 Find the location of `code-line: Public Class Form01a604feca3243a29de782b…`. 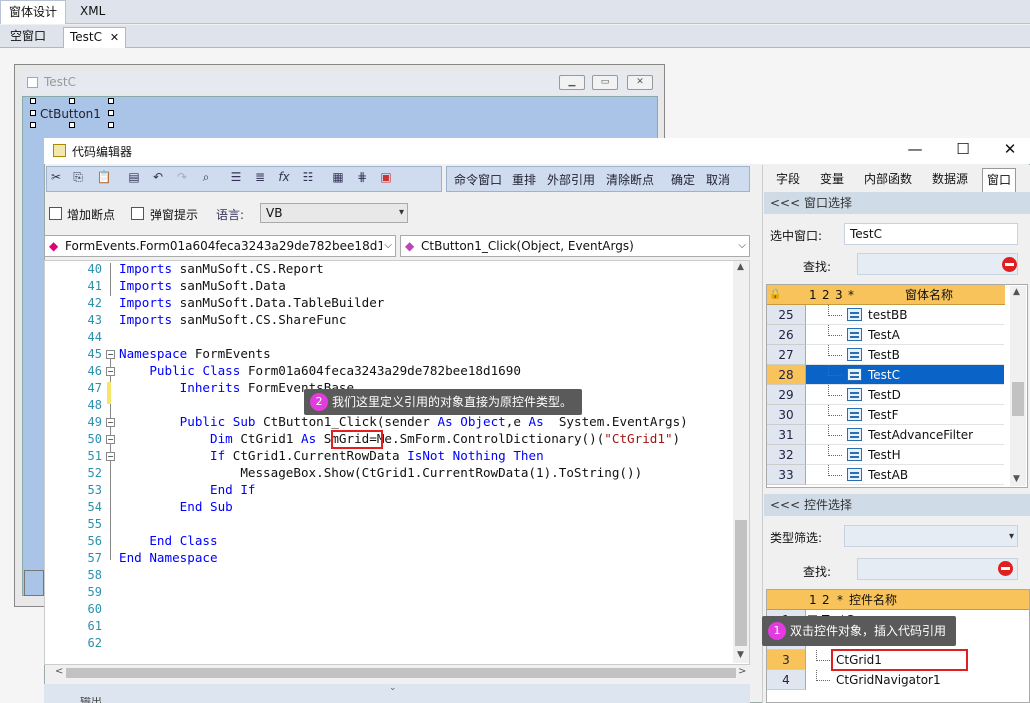

code-line: Public Class Form01a604feca3243a29de782b… is located at coordinates (320, 370).